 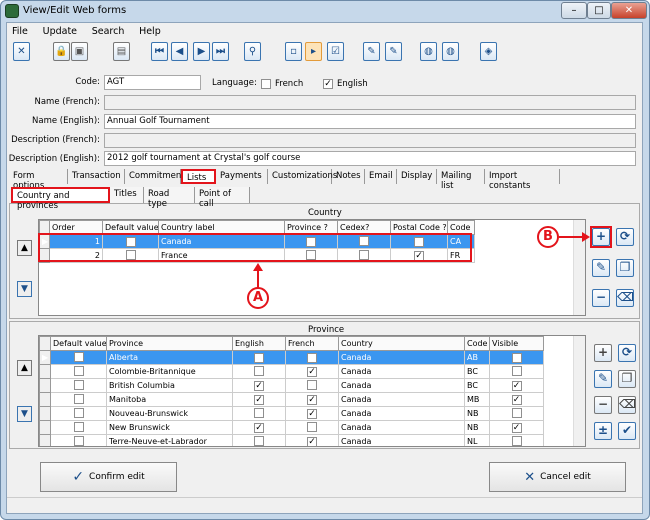 What do you see at coordinates (201, 51) in the screenshot?
I see `next-record-button: ▶` at bounding box center [201, 51].